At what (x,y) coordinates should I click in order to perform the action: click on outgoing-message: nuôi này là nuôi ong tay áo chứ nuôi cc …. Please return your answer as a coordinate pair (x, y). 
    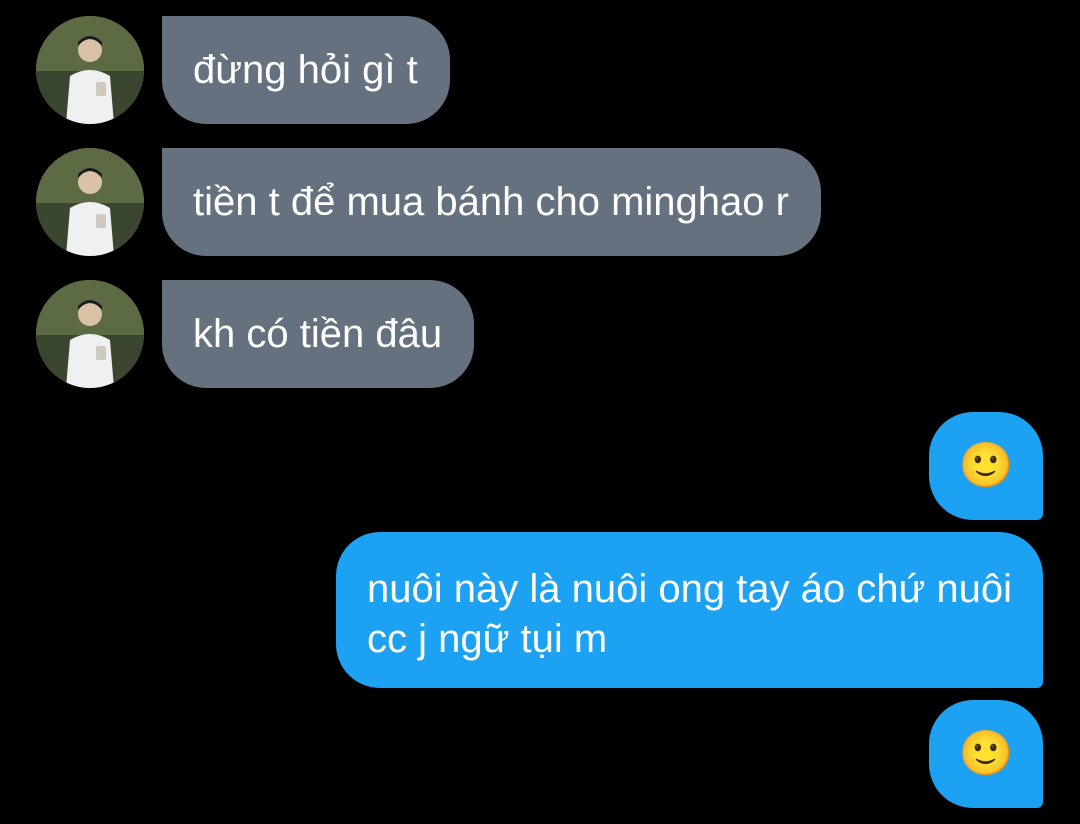
    Looking at the image, I should click on (689, 610).